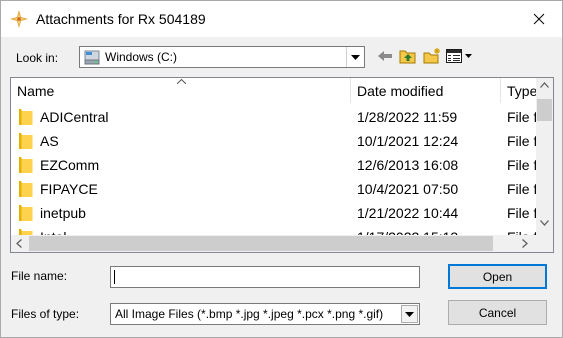 This screenshot has height=338, width=563. What do you see at coordinates (522, 90) in the screenshot?
I see `column-header-type: Type` at bounding box center [522, 90].